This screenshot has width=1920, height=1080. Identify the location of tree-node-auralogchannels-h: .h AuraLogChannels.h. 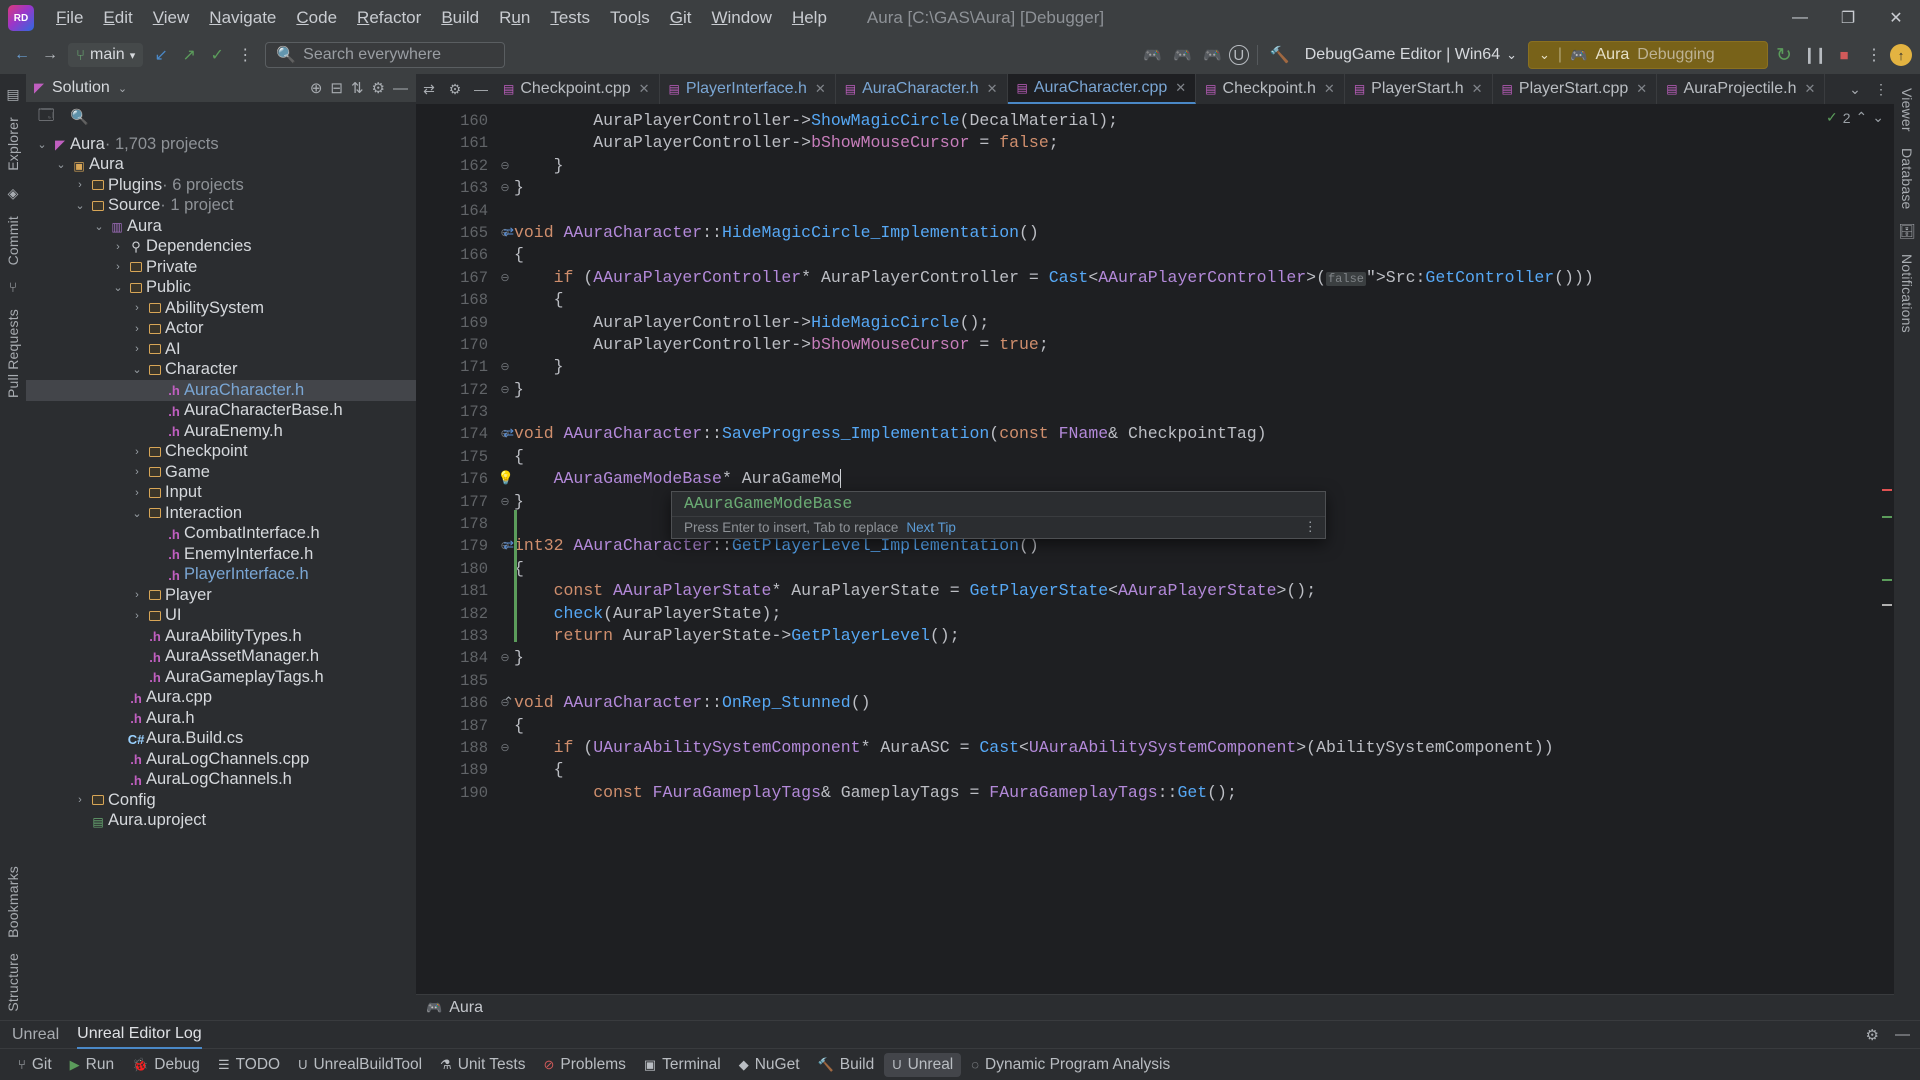
(221, 780).